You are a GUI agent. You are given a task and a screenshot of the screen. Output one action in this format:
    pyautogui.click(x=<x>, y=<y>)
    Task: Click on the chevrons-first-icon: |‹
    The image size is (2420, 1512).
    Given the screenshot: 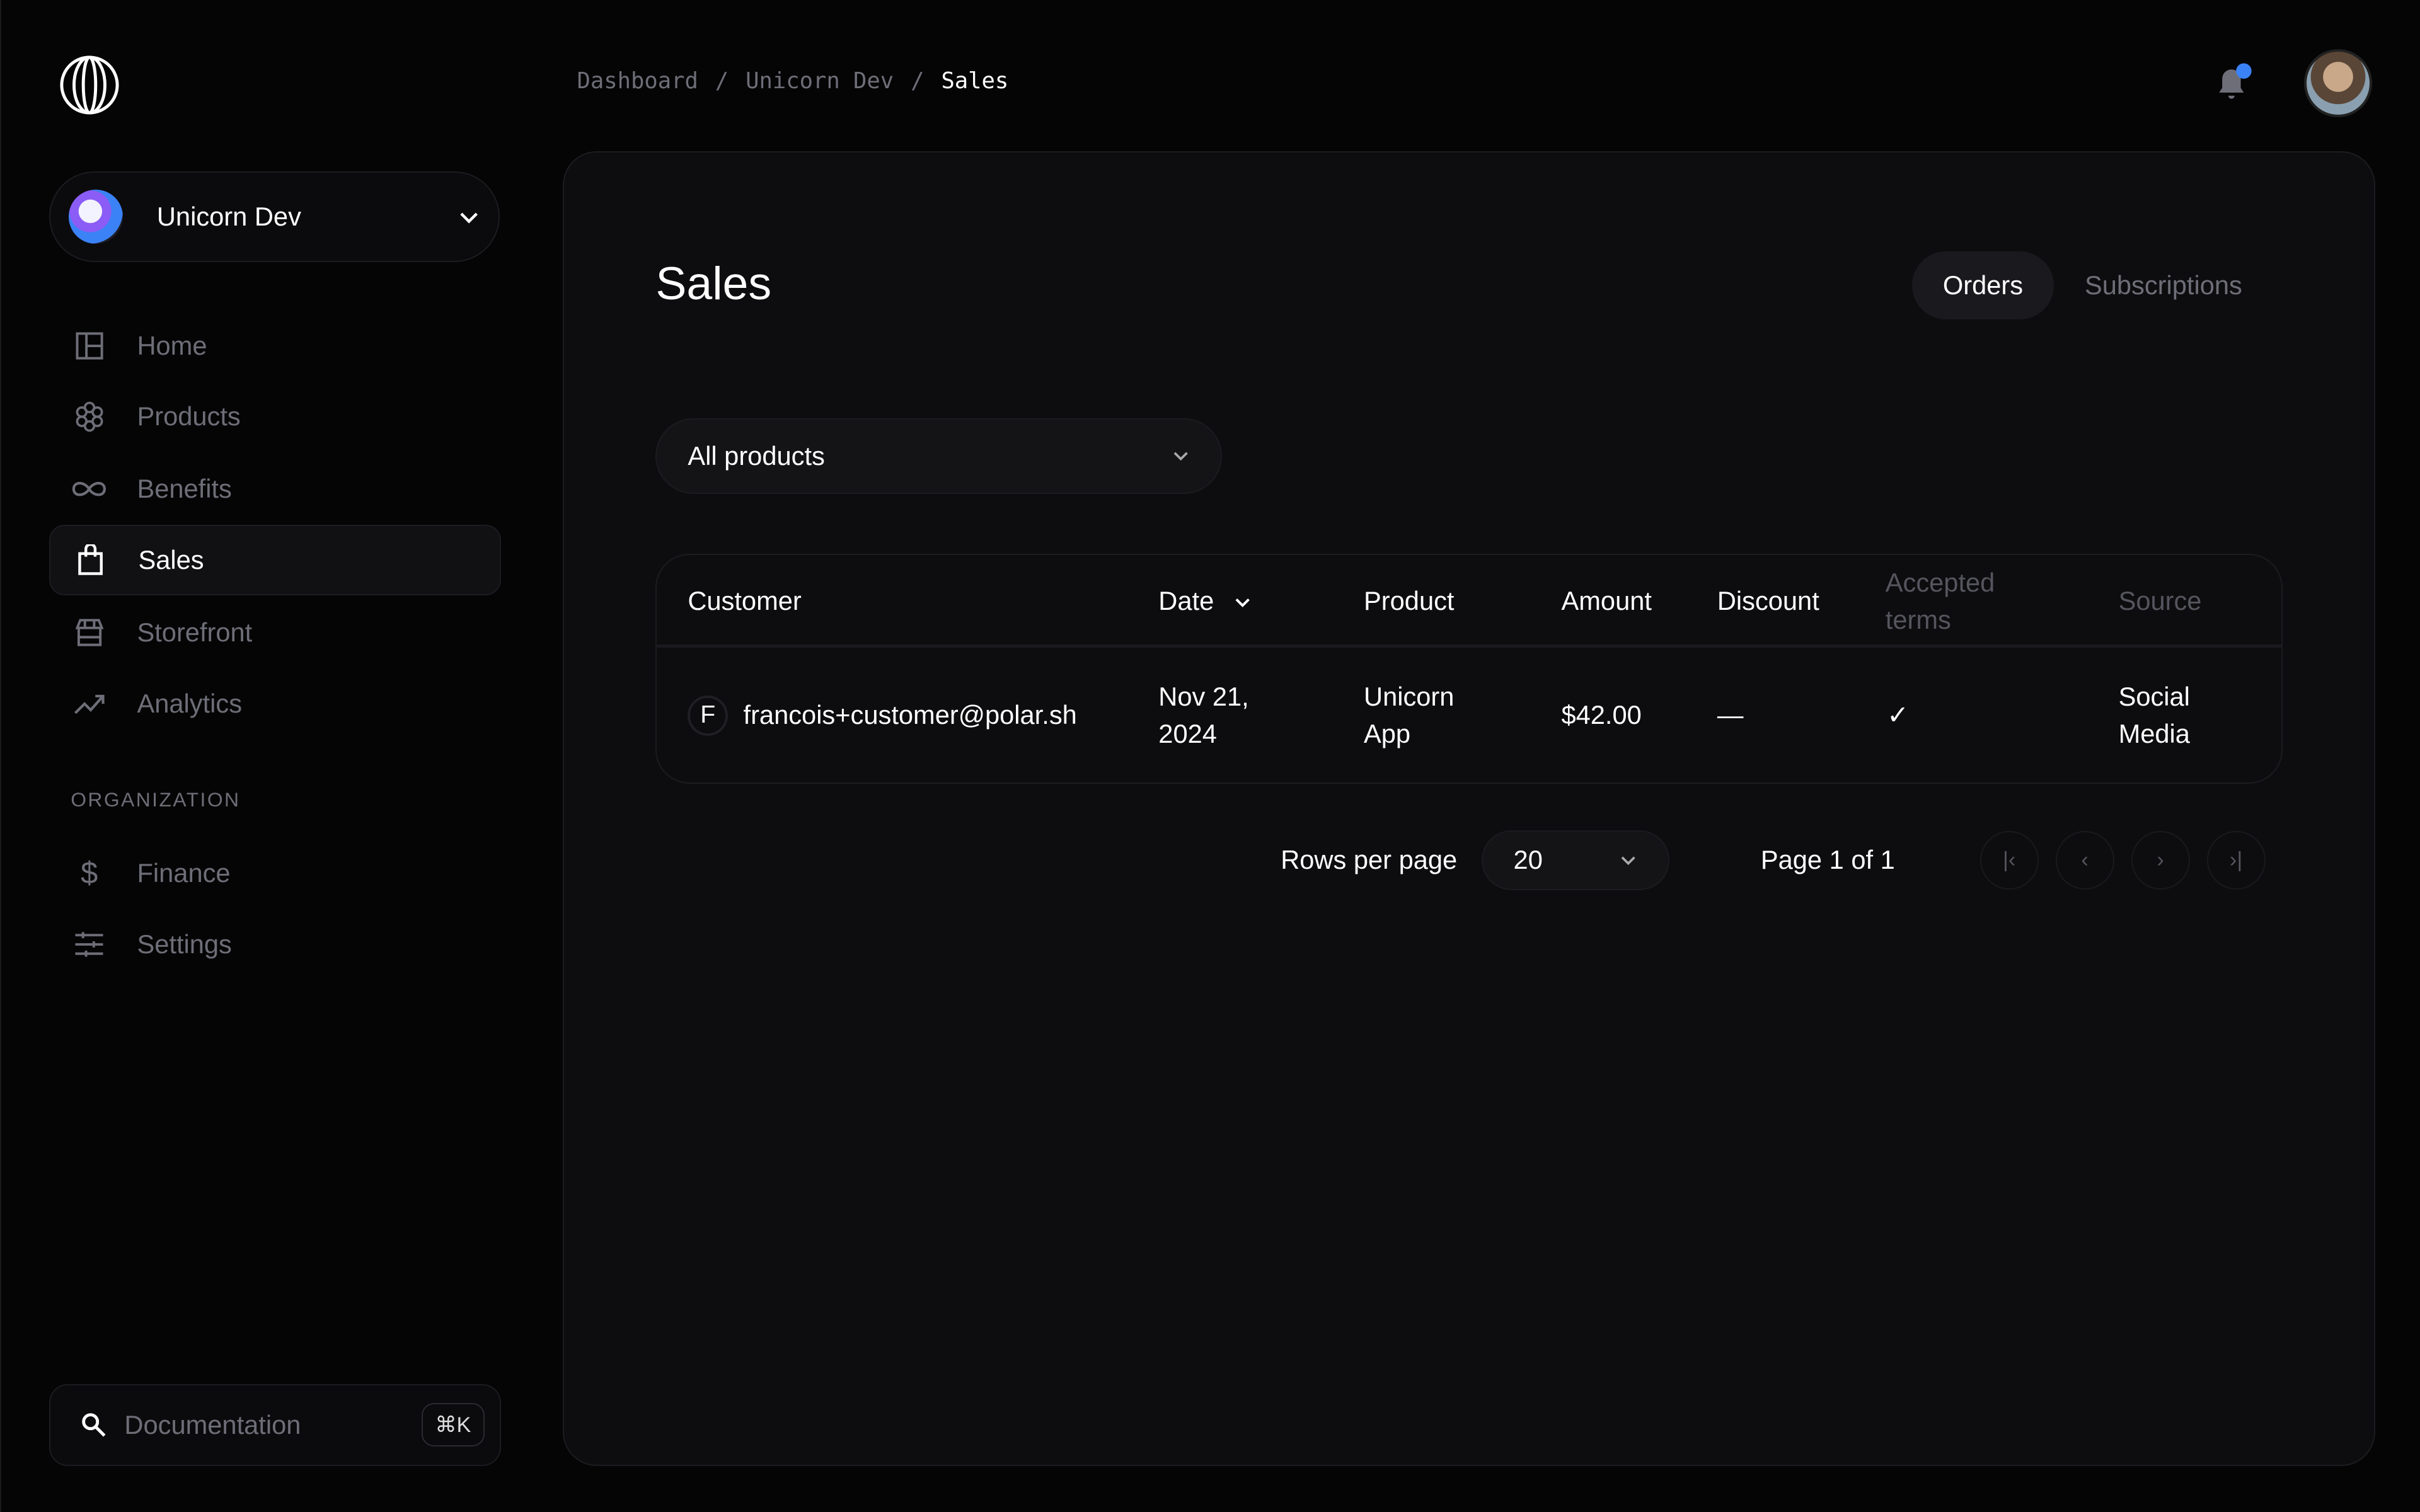 What is the action you would take?
    pyautogui.click(x=2009, y=859)
    